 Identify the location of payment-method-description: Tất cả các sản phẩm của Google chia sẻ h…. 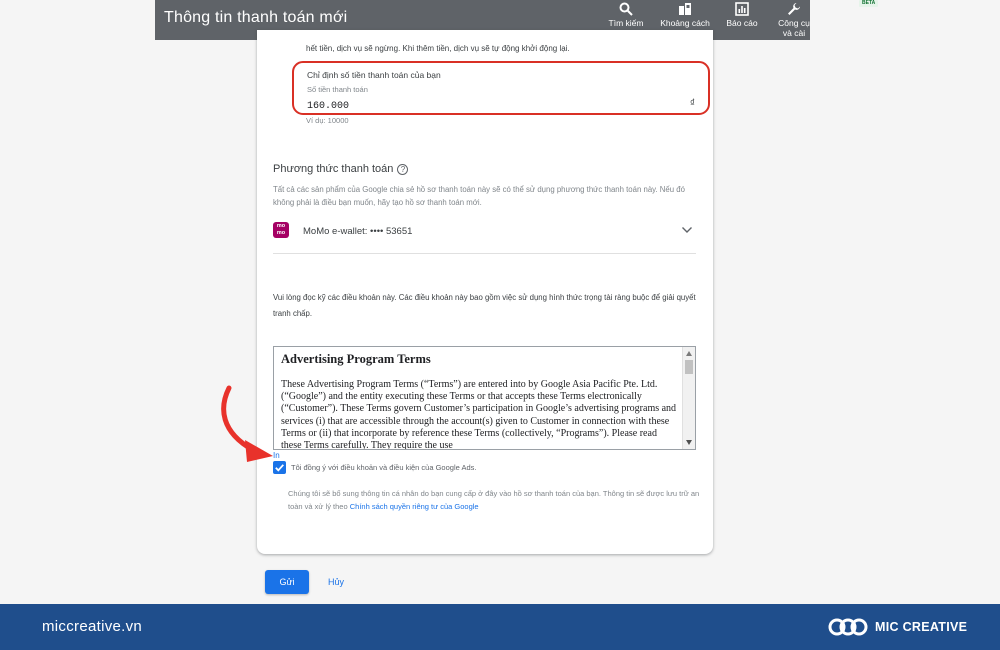
(479, 196).